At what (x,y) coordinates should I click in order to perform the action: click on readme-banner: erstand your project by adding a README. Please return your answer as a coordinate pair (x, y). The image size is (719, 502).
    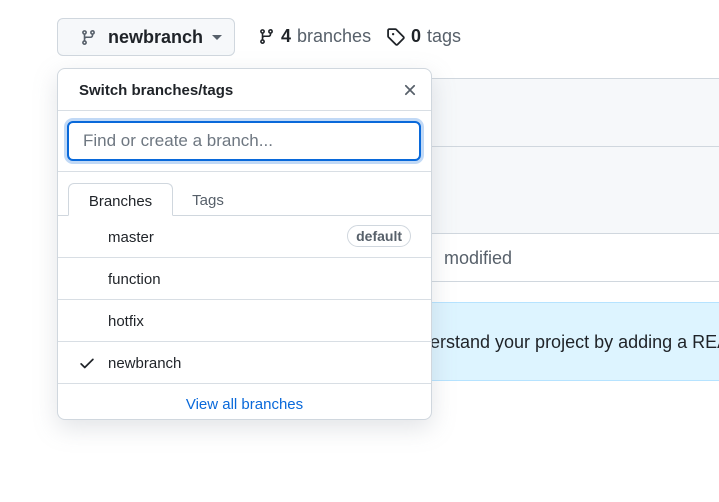
    Looking at the image, I should click on (569, 341).